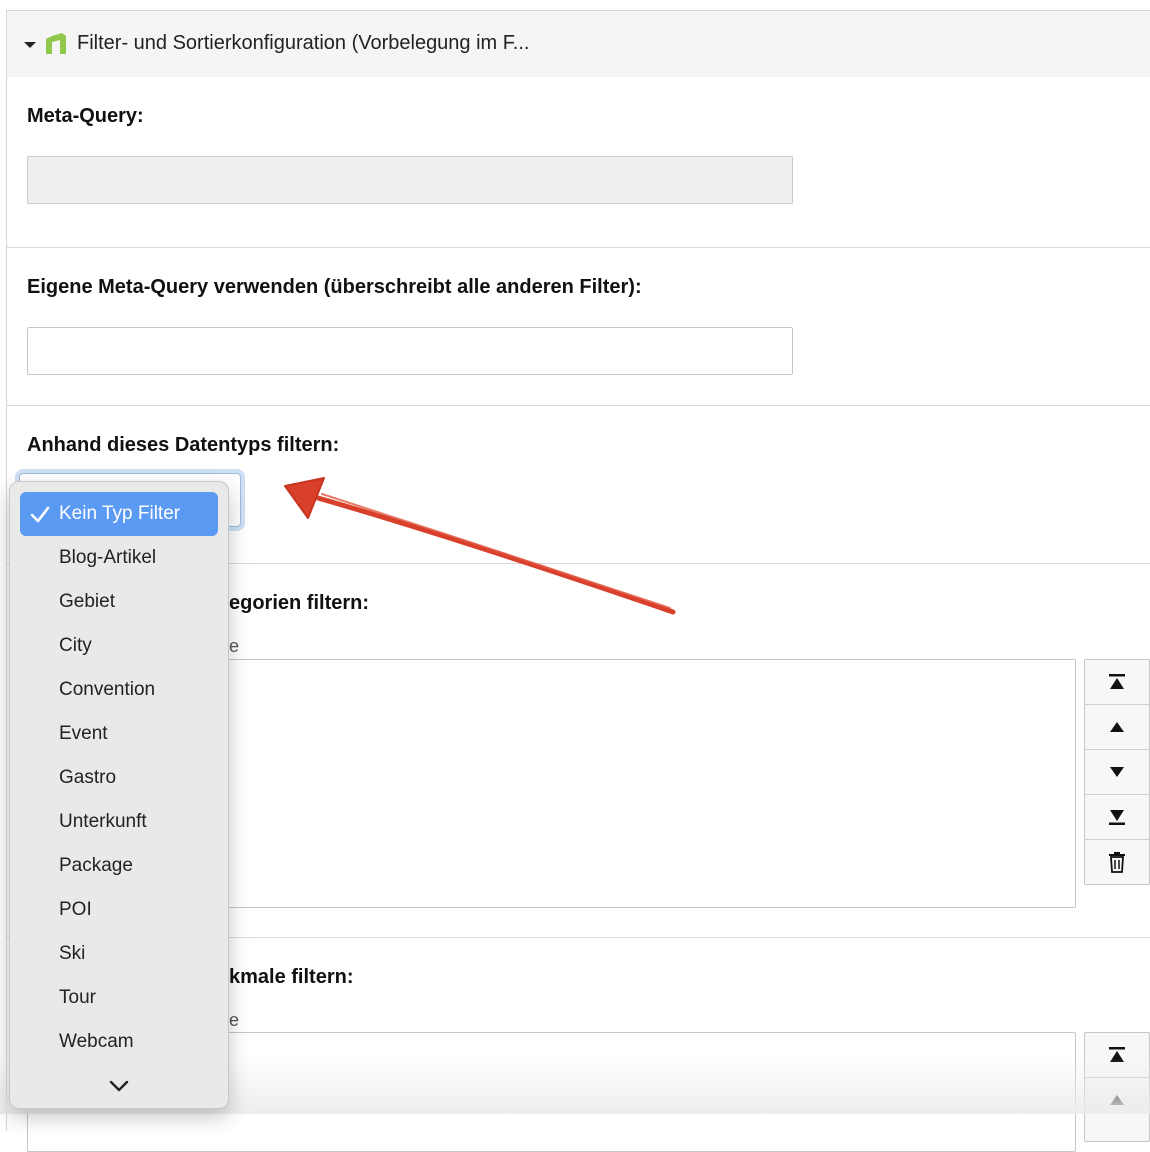 This screenshot has height=1152, width=1150. Describe the element at coordinates (103, 821) in the screenshot. I see `dropdown-option-label: Unterkunft` at that location.